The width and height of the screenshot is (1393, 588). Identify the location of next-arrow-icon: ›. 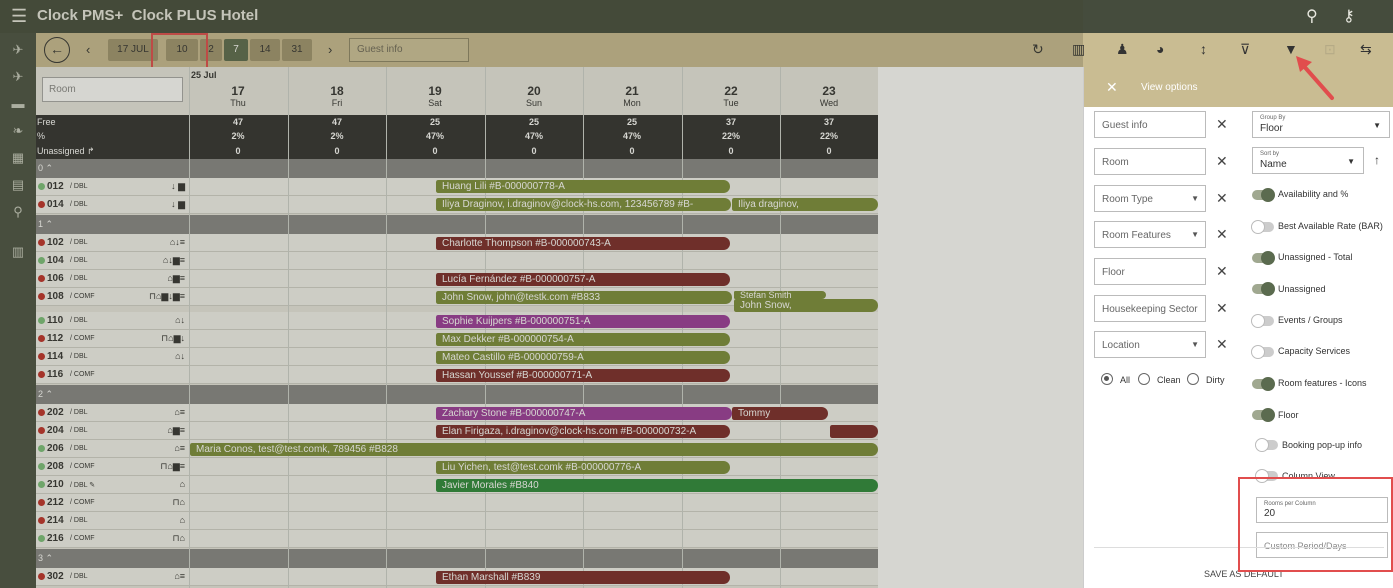
(330, 49).